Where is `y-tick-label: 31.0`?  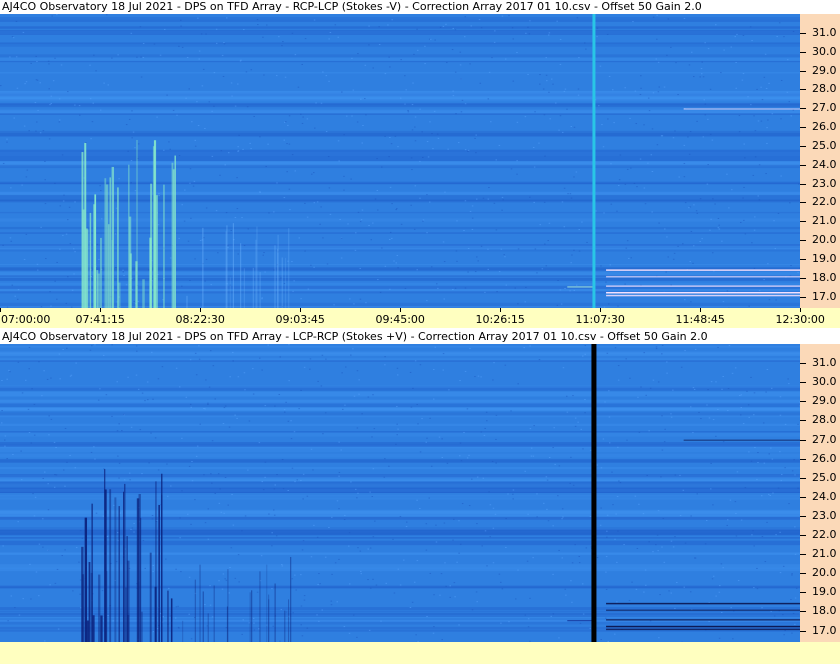 y-tick-label: 31.0 is located at coordinates (824, 32).